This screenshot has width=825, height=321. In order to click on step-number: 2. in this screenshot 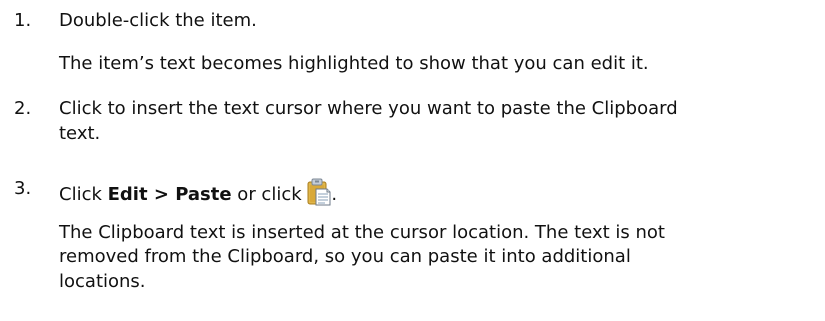, I will do `click(23, 108)`.